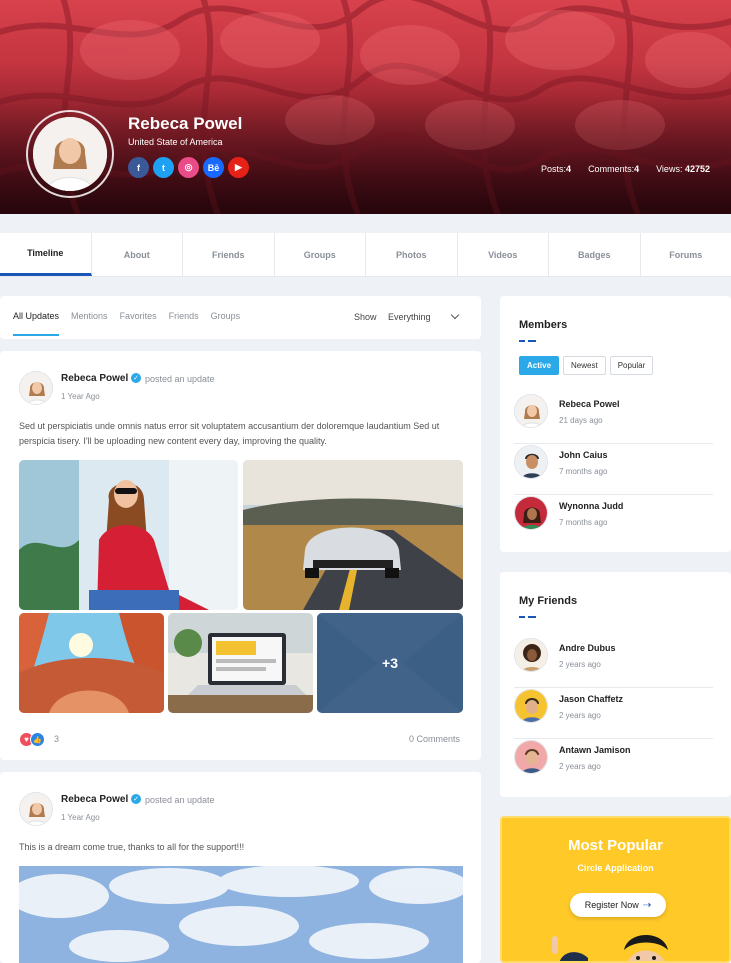 This screenshot has width=731, height=963. I want to click on tab-timeline: Timeline, so click(46, 254).